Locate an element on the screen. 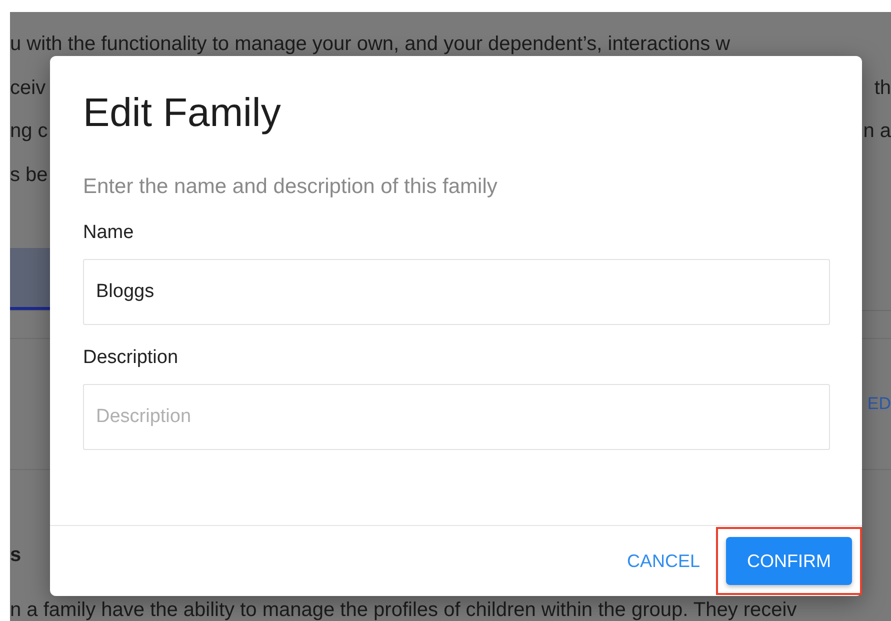 This screenshot has height=621, width=891. page-text: th is located at coordinates (882, 88).